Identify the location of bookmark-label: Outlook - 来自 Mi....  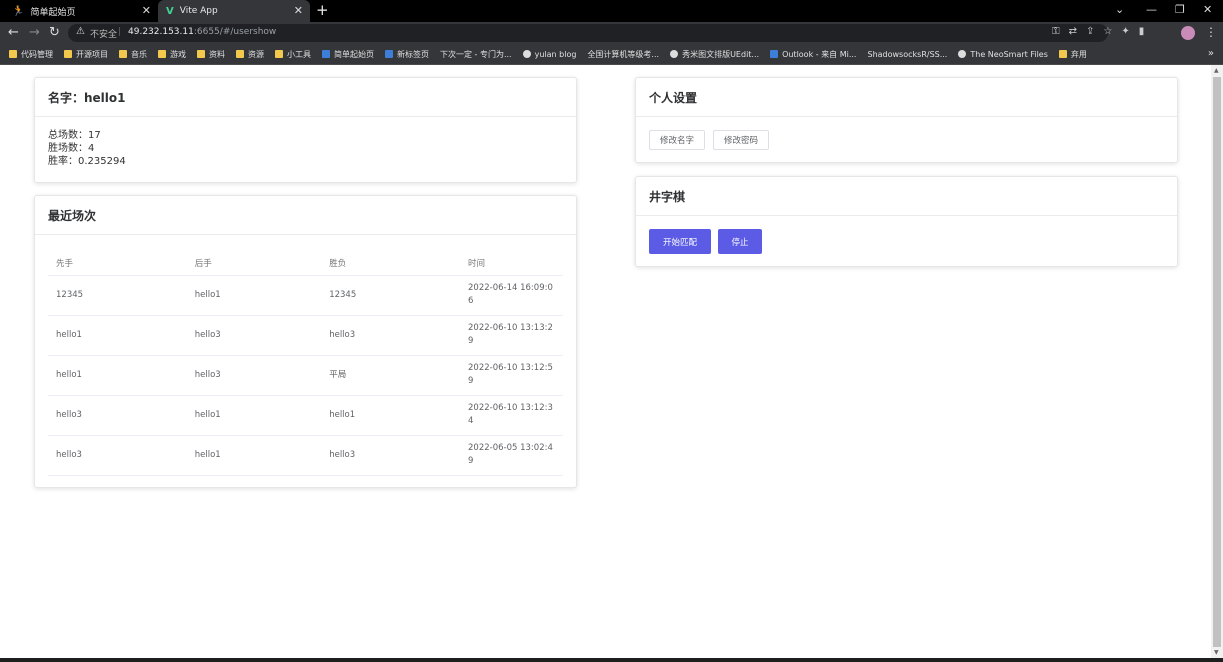
(819, 54).